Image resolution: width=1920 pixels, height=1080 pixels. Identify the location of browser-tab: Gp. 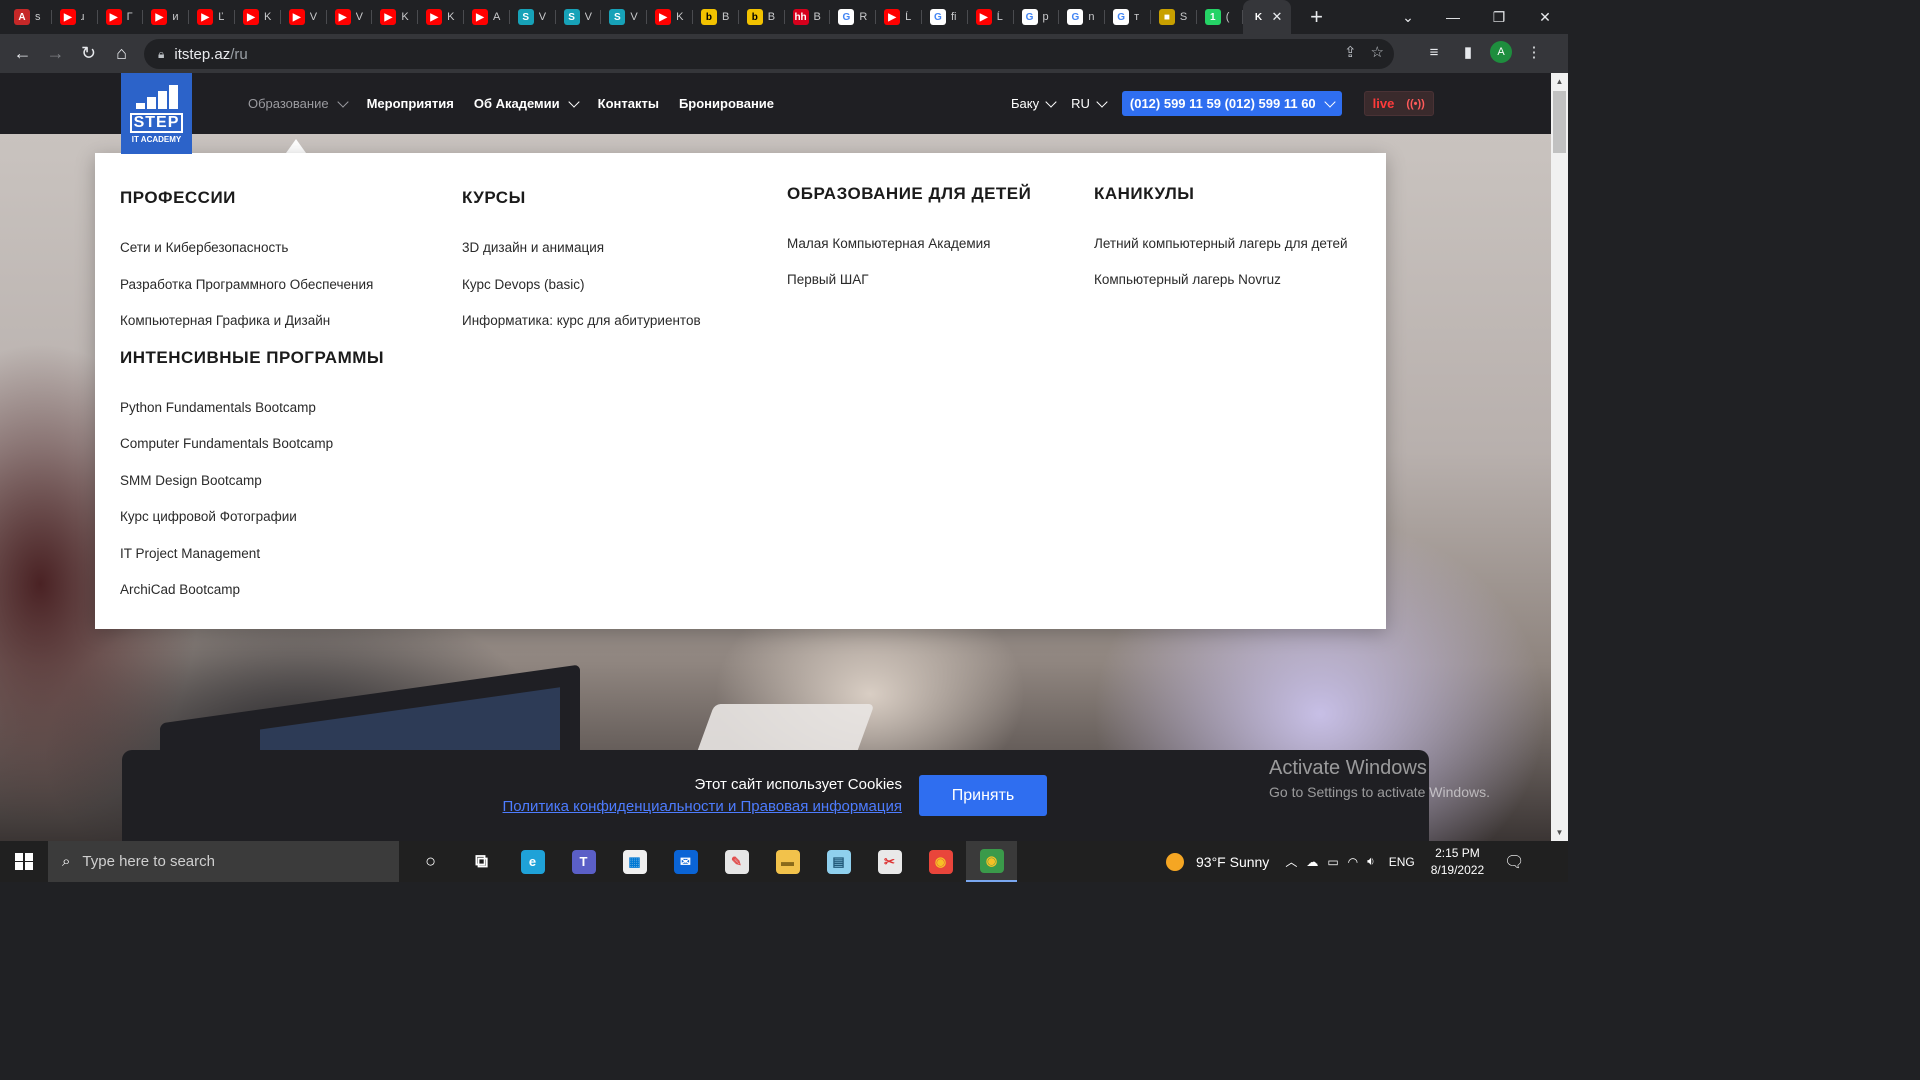
(1037, 17).